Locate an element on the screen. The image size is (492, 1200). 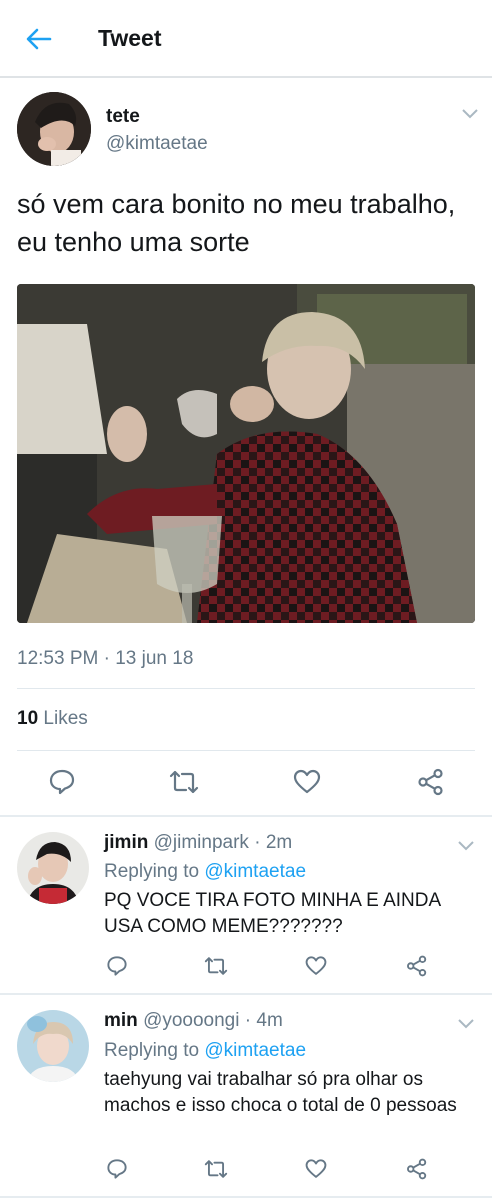
likes-label: Likes is located at coordinates (65, 718).